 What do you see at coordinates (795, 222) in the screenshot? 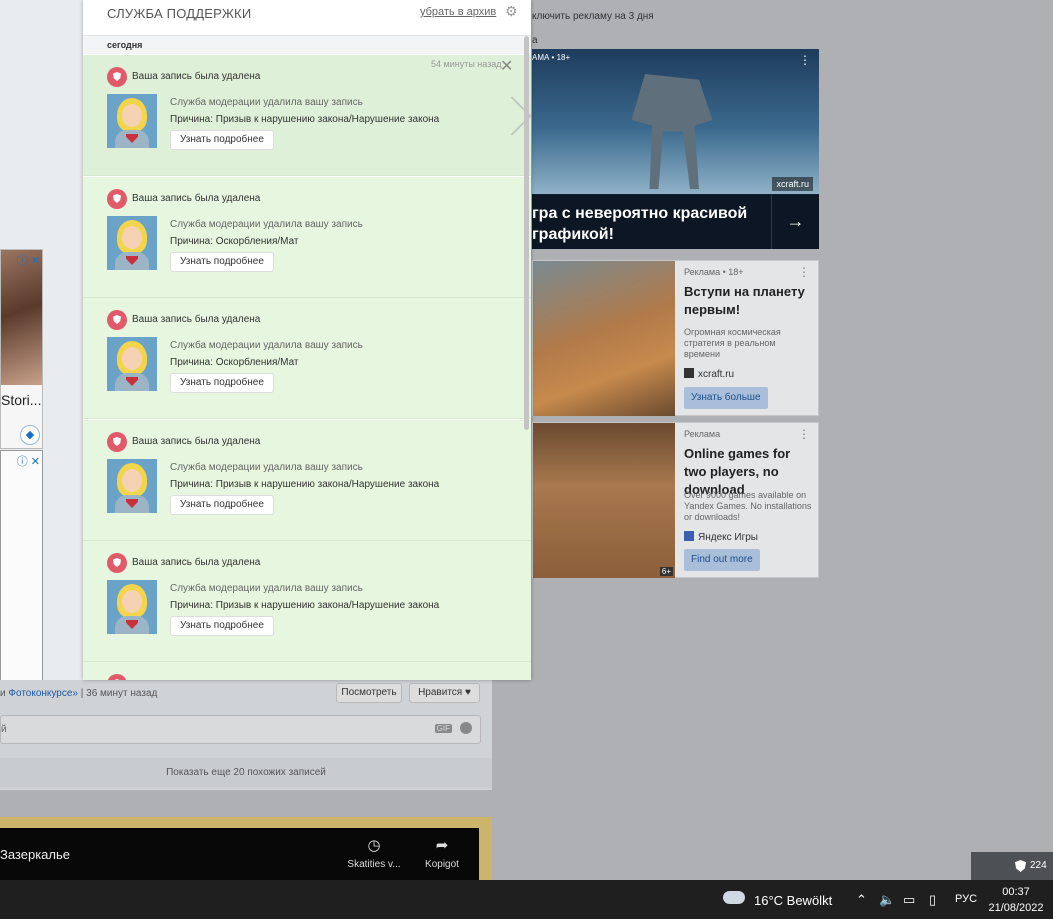
I see `arrow-right-icon: →` at bounding box center [795, 222].